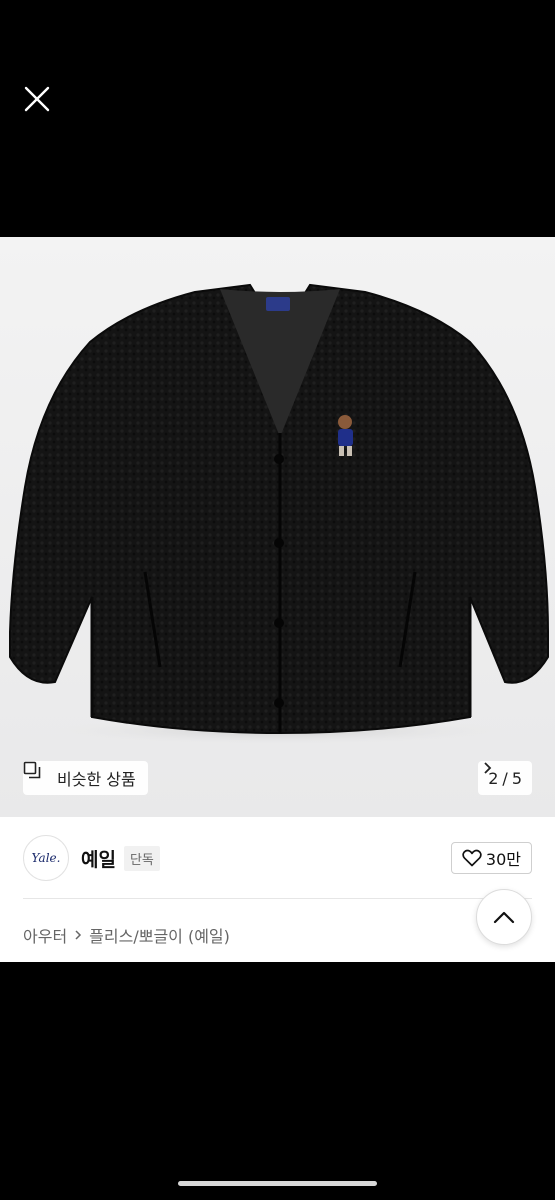 Image resolution: width=555 pixels, height=1200 pixels. Describe the element at coordinates (472, 858) in the screenshot. I see `heart-icon` at that location.